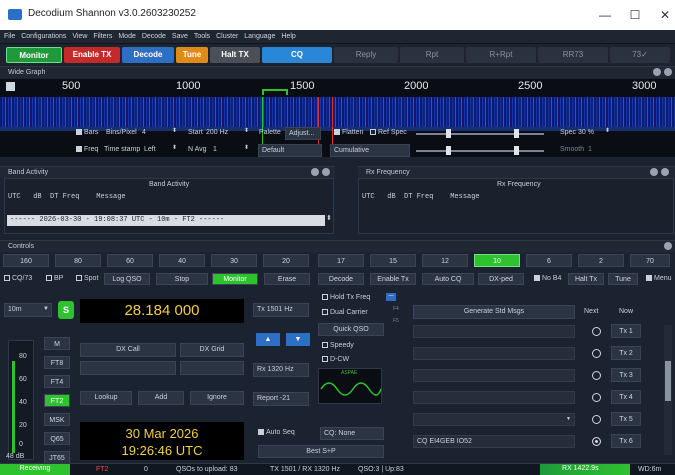  Describe the element at coordinates (391, 297) in the screenshot. I see `minimize-icon: —` at that location.